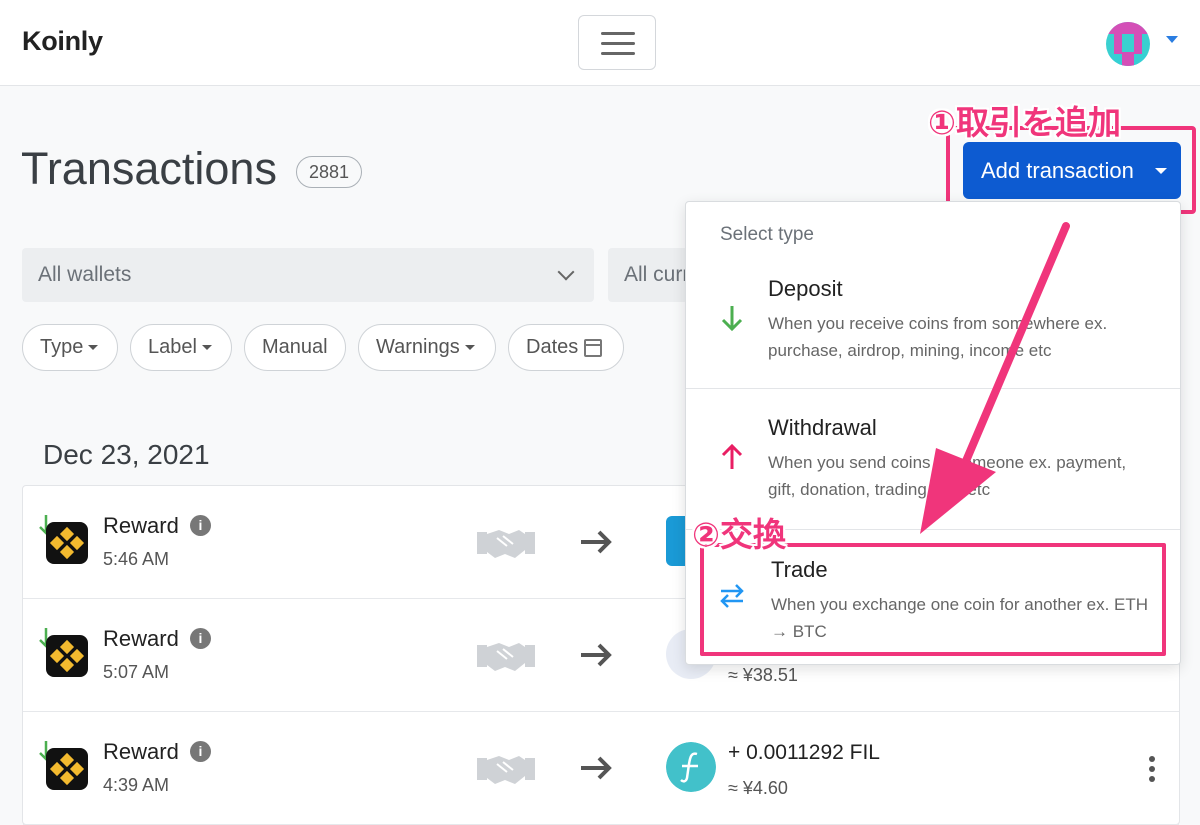  I want to click on table-row: Reward i 4:39 AM + 0.0011292 FIL ≈ ¥4.60, so click(601, 768).